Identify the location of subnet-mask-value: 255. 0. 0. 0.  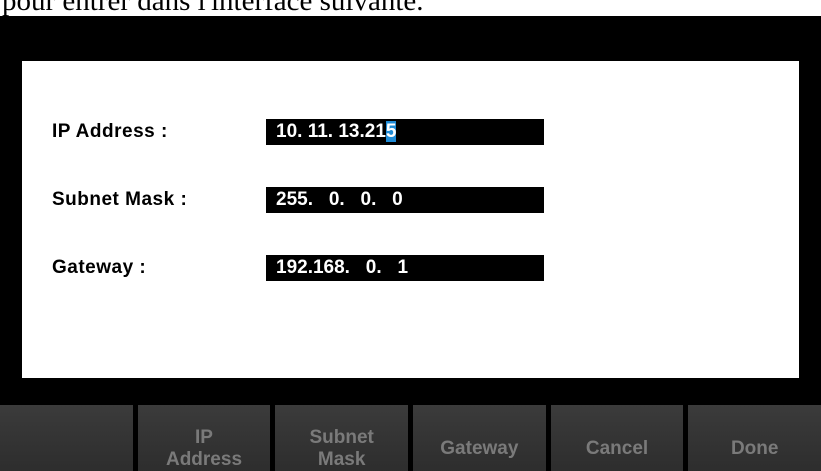
(339, 199).